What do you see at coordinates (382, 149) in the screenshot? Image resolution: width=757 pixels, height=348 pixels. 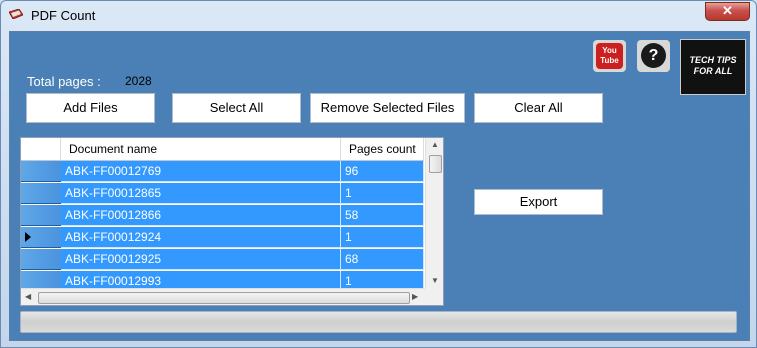 I see `column-header-pages-count: Pages count` at bounding box center [382, 149].